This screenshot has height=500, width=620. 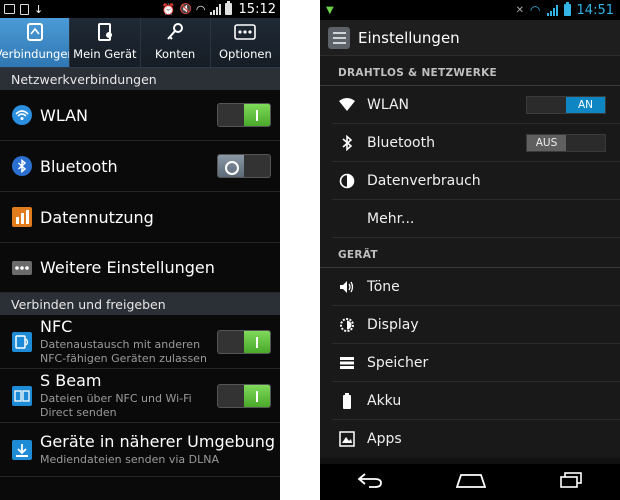 What do you see at coordinates (595, 10) in the screenshot?
I see `status-time: 14:51` at bounding box center [595, 10].